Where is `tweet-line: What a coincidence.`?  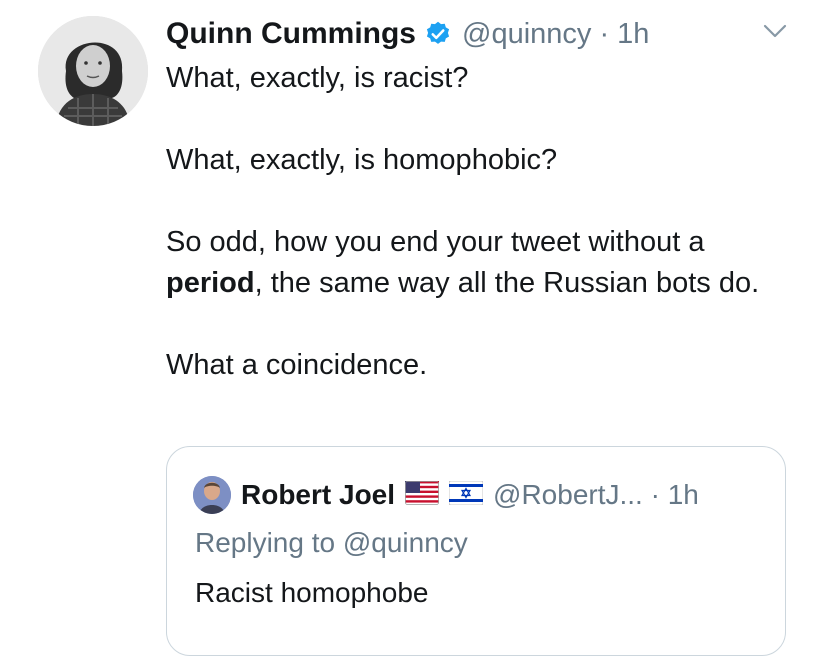
tweet-line: What a coincidence. is located at coordinates (297, 365).